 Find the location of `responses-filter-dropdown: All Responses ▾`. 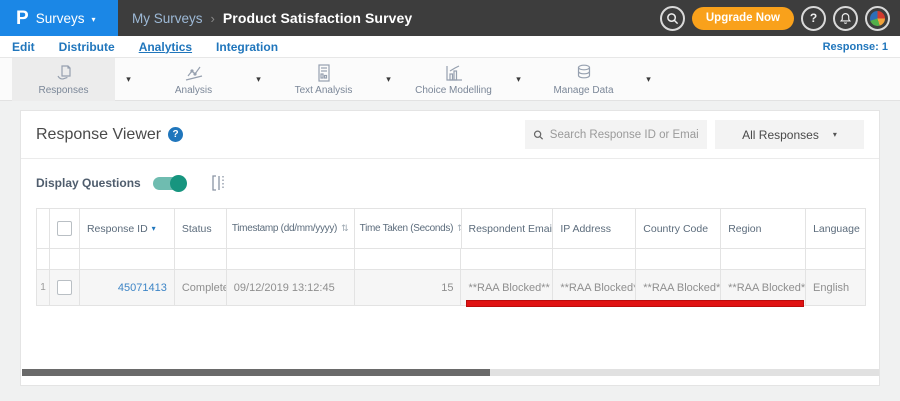

responses-filter-dropdown: All Responses ▾ is located at coordinates (789, 134).